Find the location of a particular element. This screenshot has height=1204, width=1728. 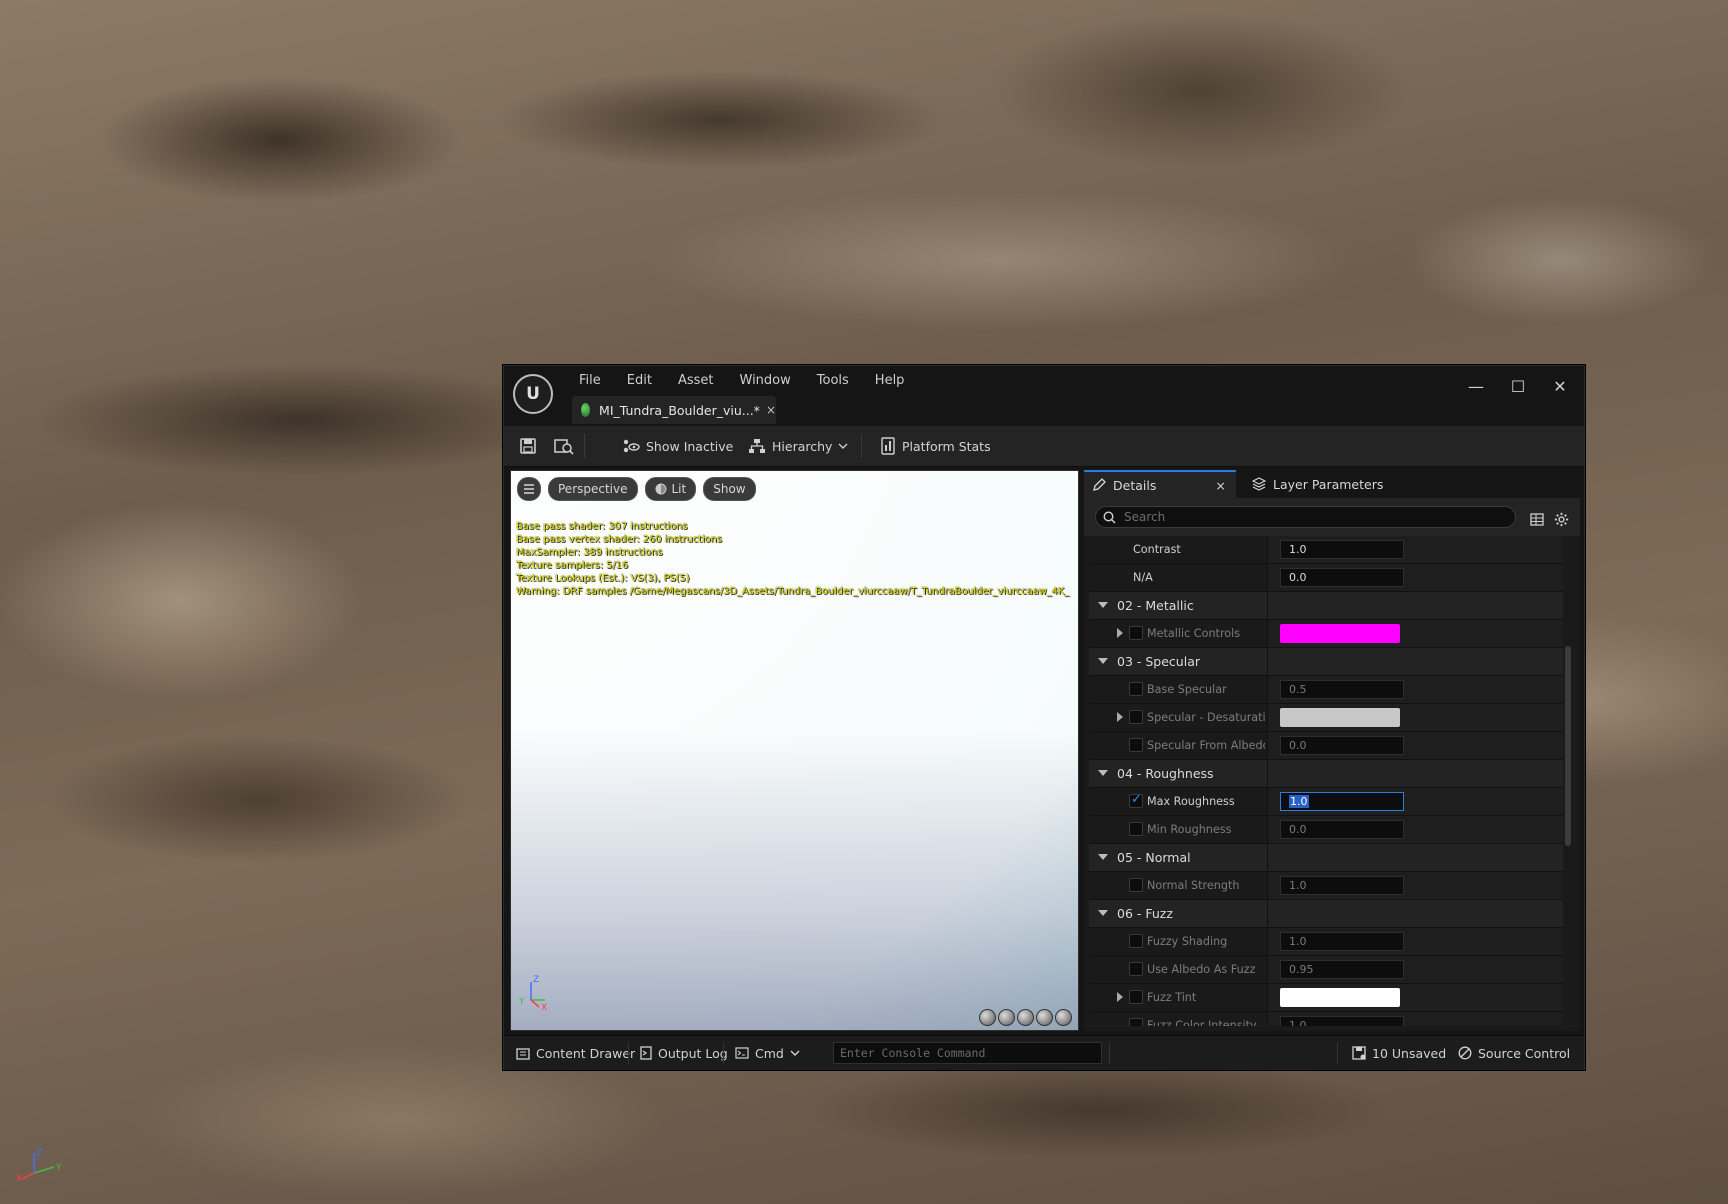

category-header: 02 - Metallic is located at coordinates (1326, 606).